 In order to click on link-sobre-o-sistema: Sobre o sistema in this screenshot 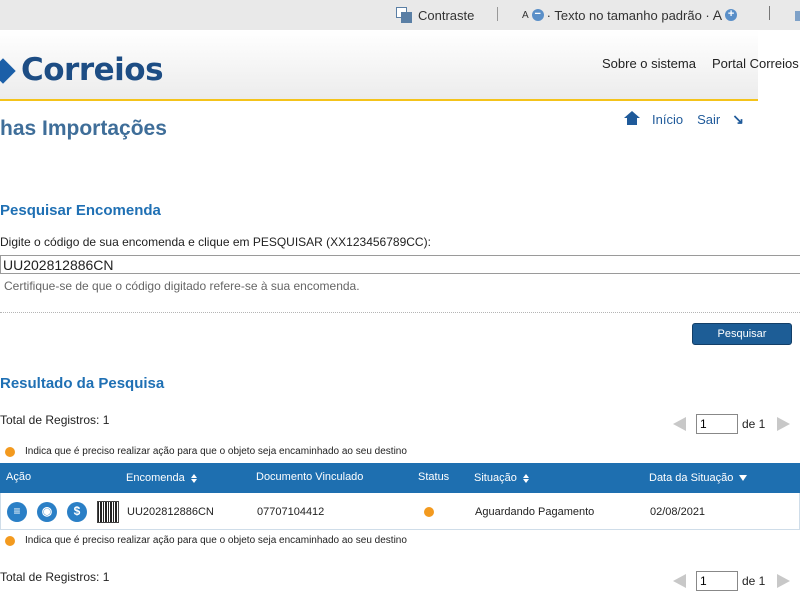, I will do `click(649, 63)`.